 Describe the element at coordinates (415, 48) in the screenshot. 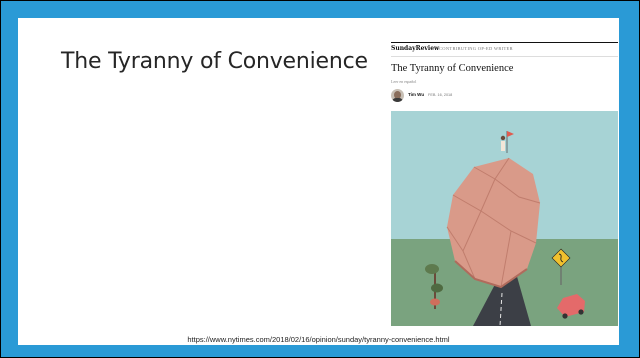

I see `sunday-review-logo: SundayReview` at that location.